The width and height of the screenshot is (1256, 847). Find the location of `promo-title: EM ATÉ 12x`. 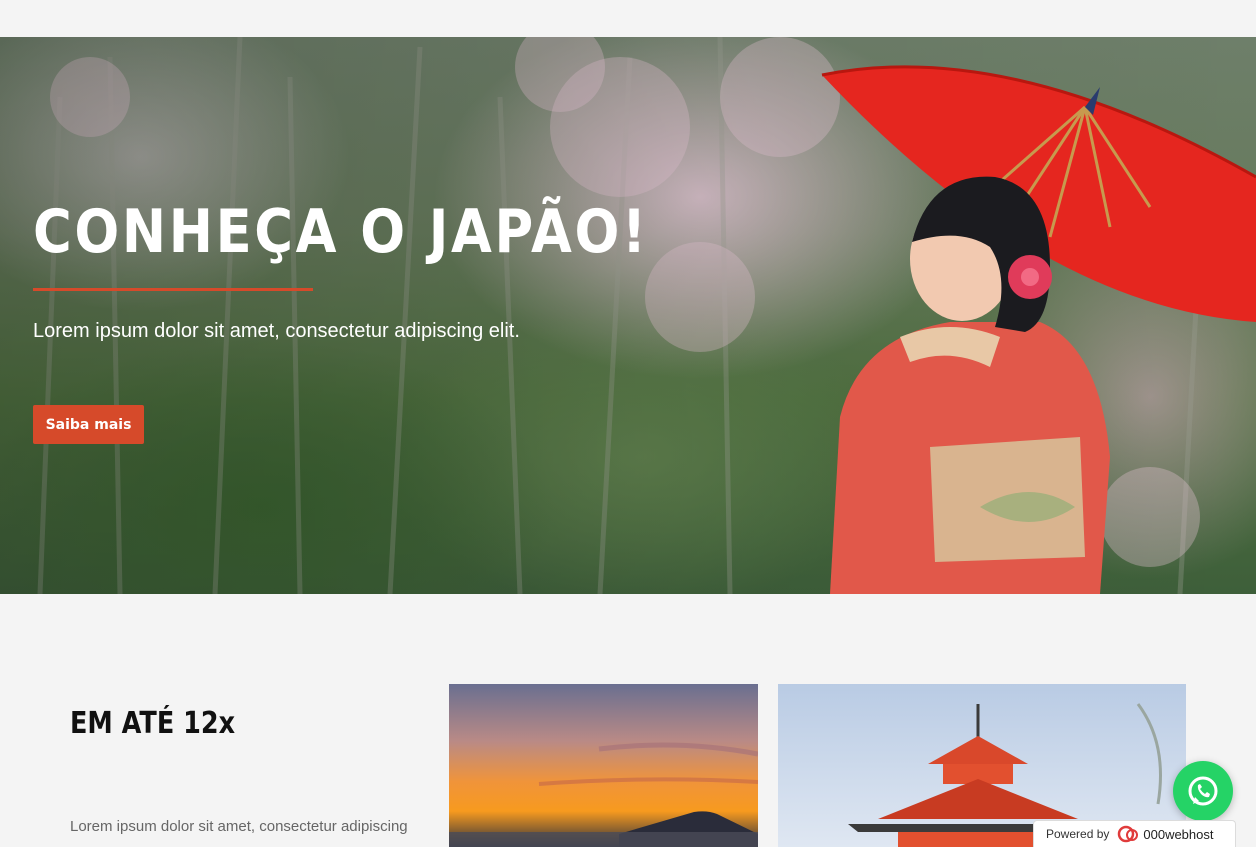

promo-title: EM ATÉ 12x is located at coordinates (153, 723).